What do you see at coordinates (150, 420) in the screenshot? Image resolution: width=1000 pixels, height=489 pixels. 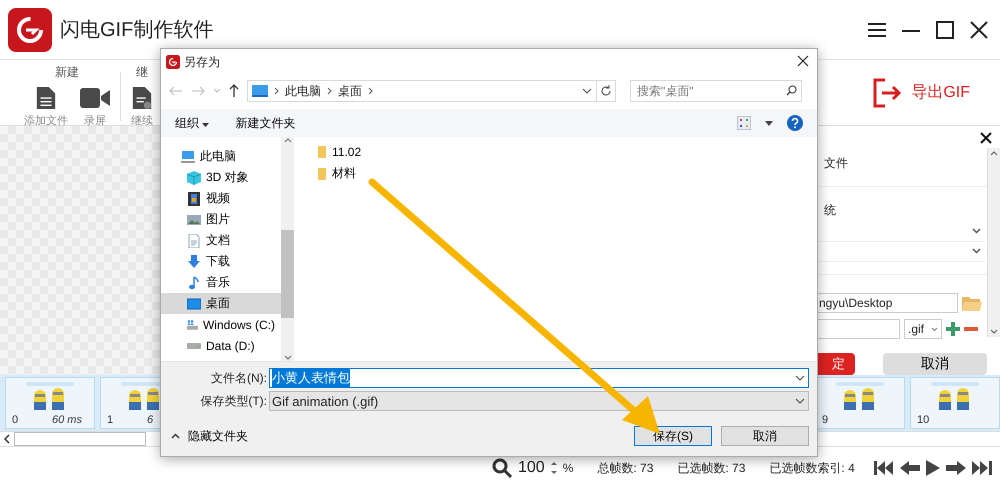 I see `frame-duration: 6` at bounding box center [150, 420].